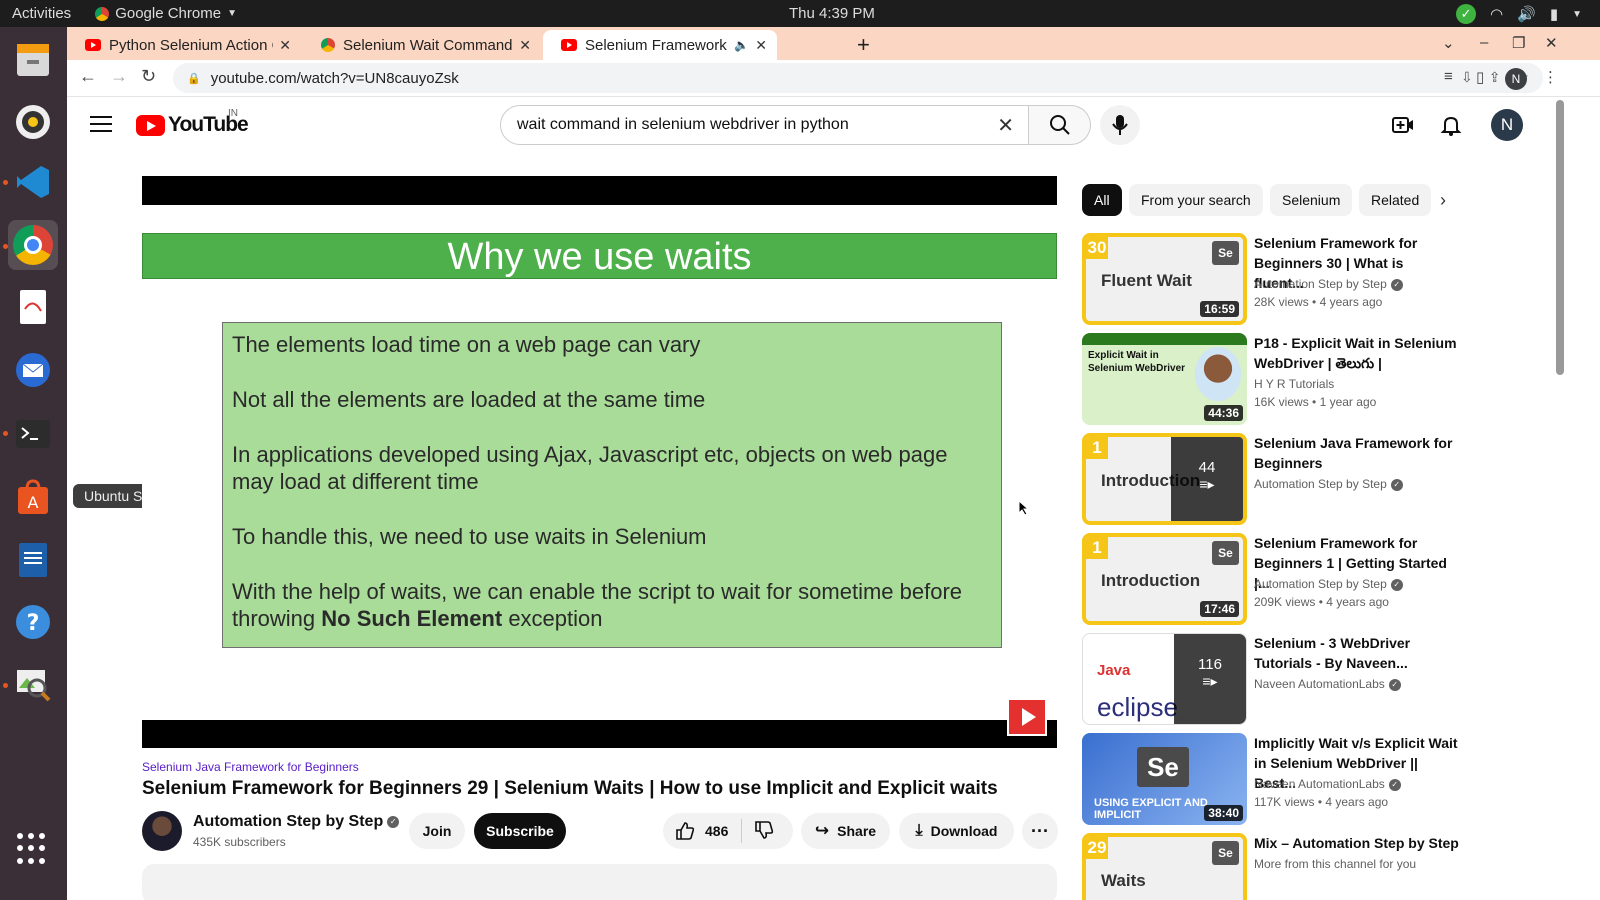 This screenshot has width=1600, height=900. What do you see at coordinates (328, 45) in the screenshot?
I see `chrome-icon` at bounding box center [328, 45].